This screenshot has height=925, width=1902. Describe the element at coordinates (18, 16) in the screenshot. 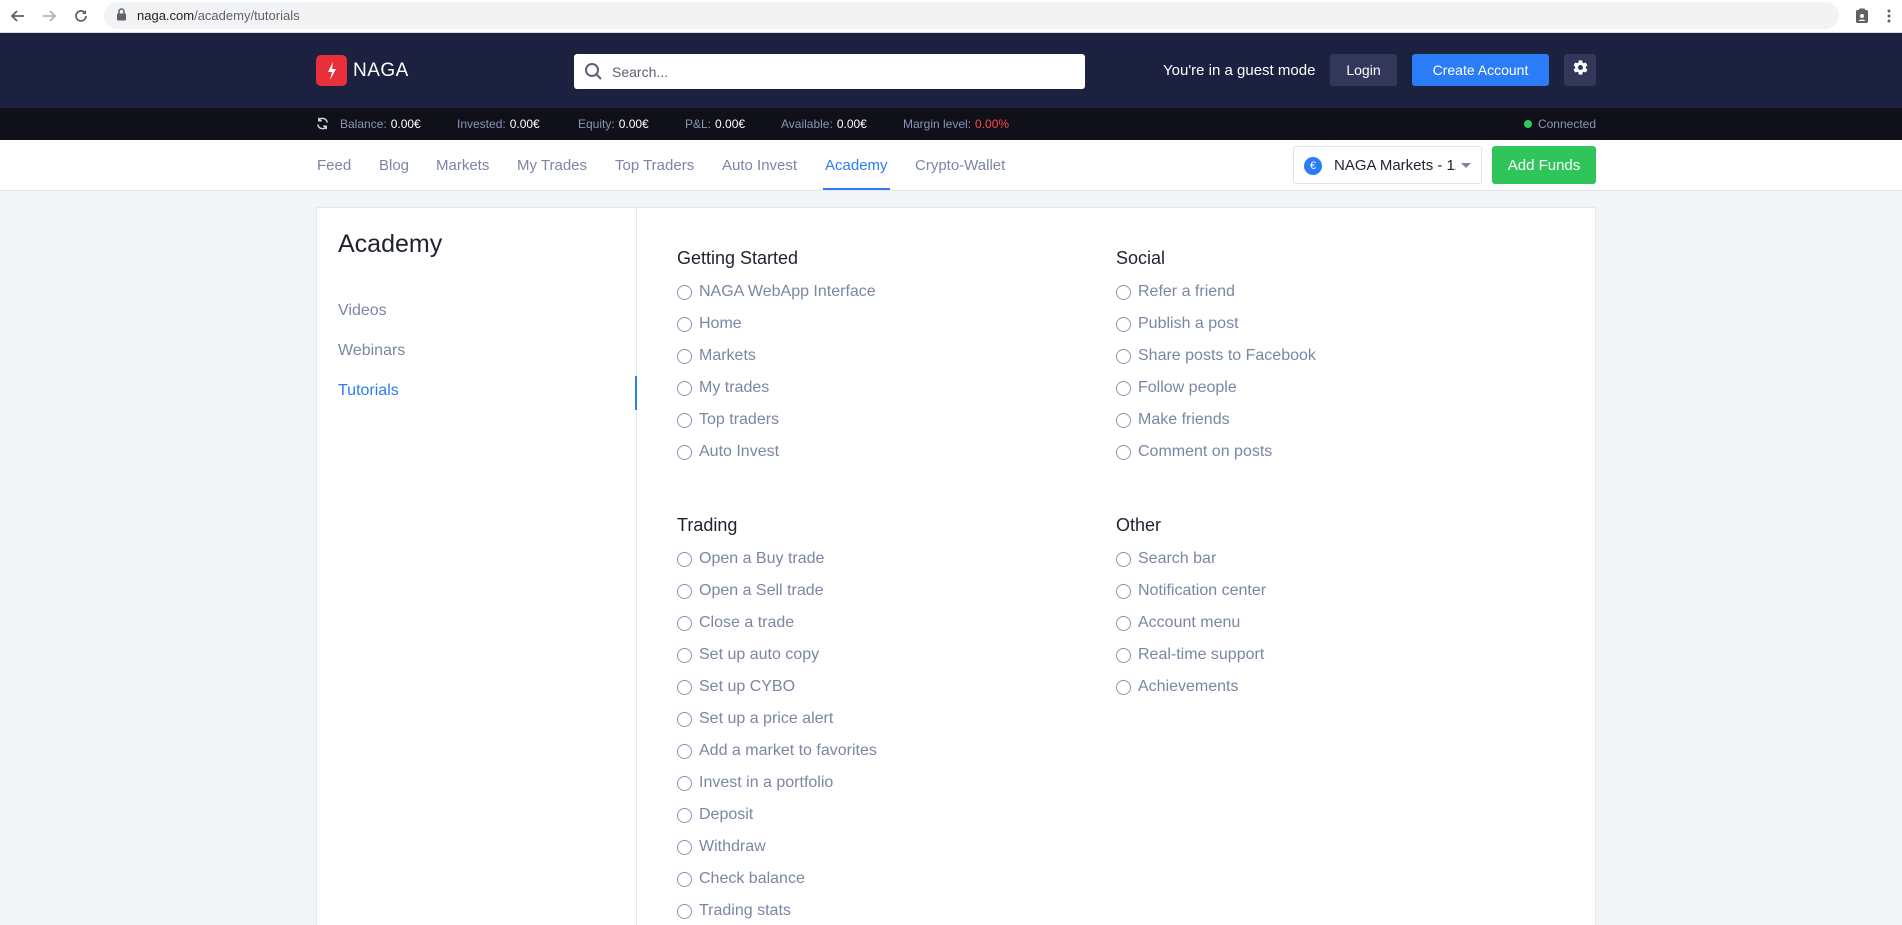

I see `back-icon` at that location.